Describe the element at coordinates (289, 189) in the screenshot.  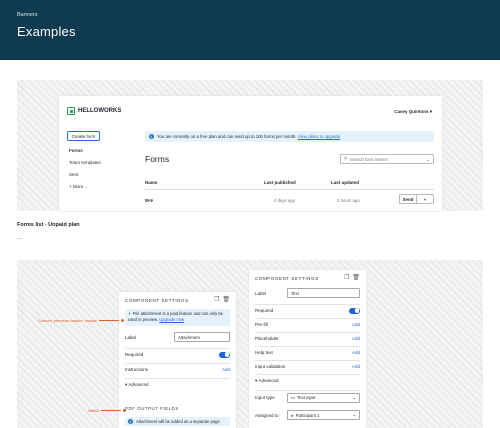
I see `divider` at that location.